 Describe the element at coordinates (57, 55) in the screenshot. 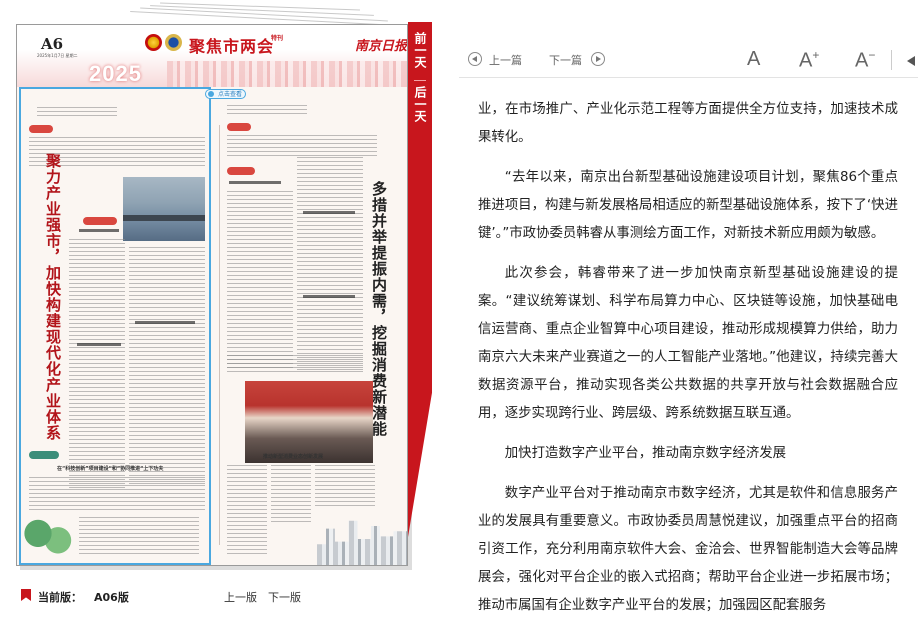

I see `page-date: 2025年1月7日 星期二` at that location.